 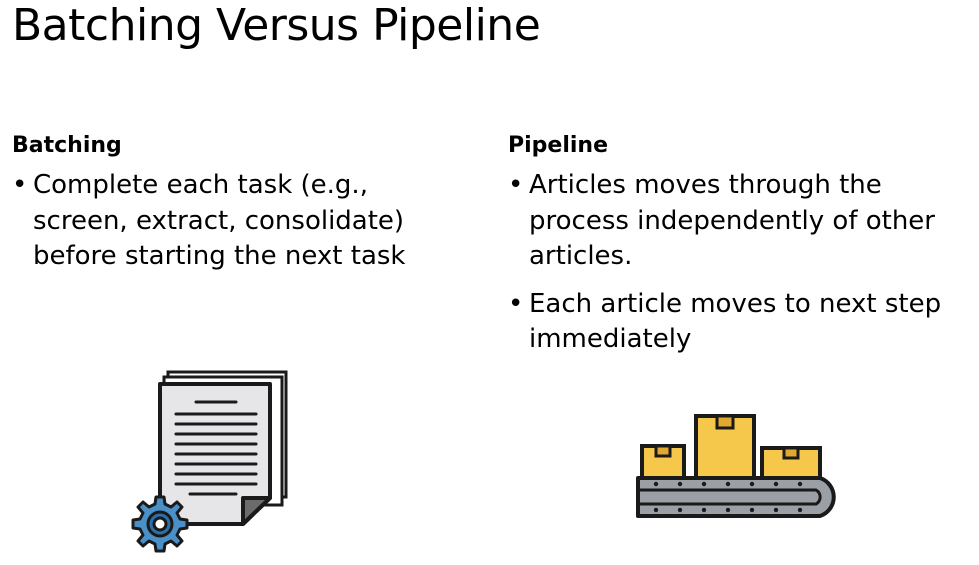 What do you see at coordinates (209, 461) in the screenshot?
I see `documents-gear-icon` at bounding box center [209, 461].